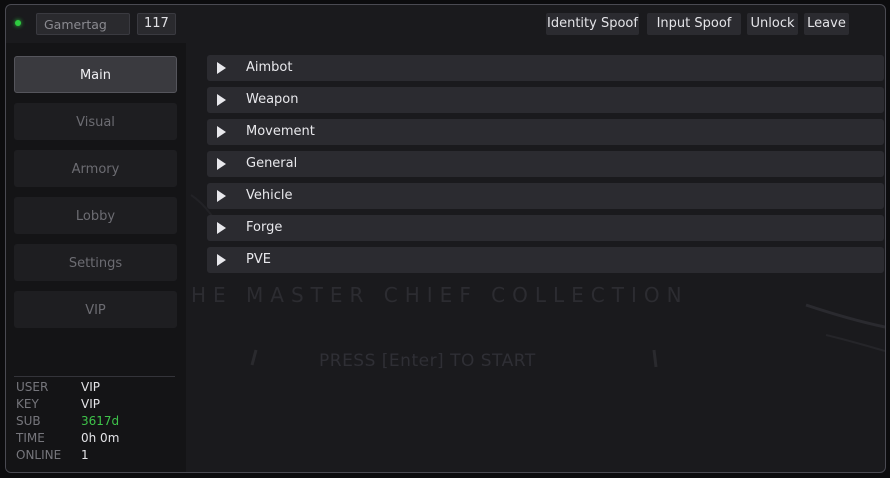 This screenshot has height=478, width=890. I want to click on info-key: SUB, so click(28, 421).